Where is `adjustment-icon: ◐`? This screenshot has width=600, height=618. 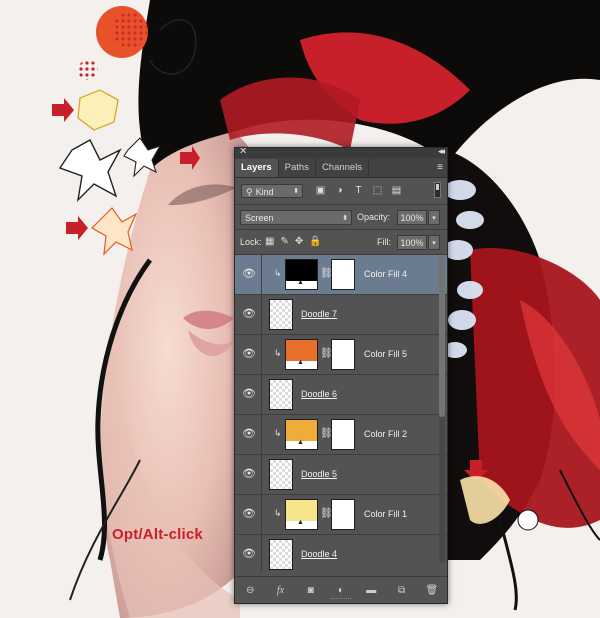 adjustment-icon: ◐ is located at coordinates (341, 590).